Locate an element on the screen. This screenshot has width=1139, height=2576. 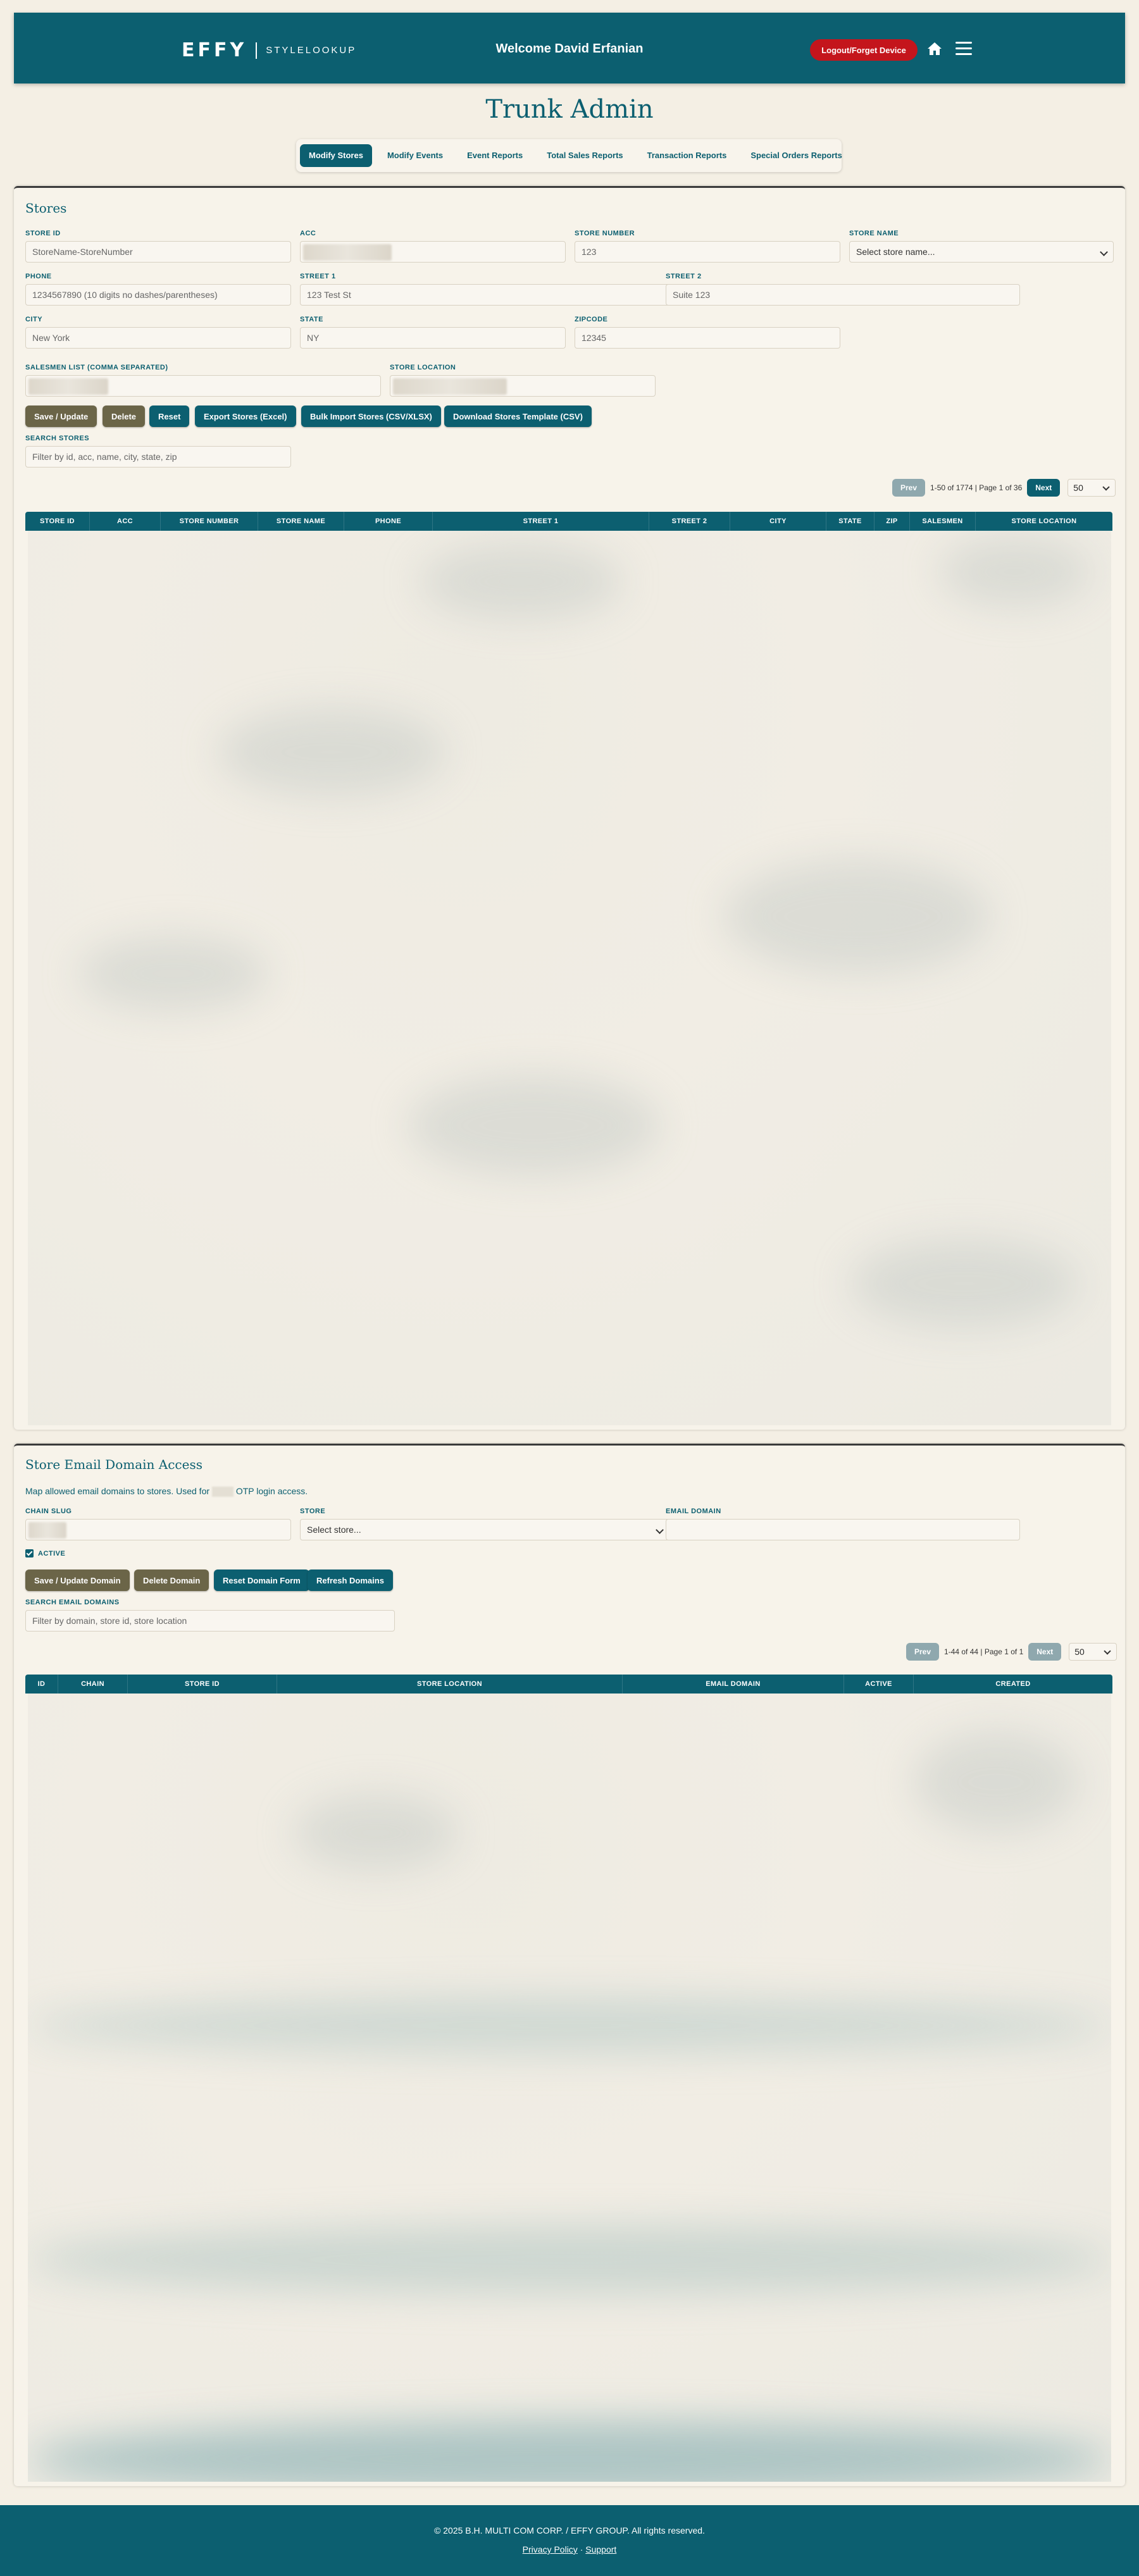
column-header-acc: ACC is located at coordinates (125, 521).